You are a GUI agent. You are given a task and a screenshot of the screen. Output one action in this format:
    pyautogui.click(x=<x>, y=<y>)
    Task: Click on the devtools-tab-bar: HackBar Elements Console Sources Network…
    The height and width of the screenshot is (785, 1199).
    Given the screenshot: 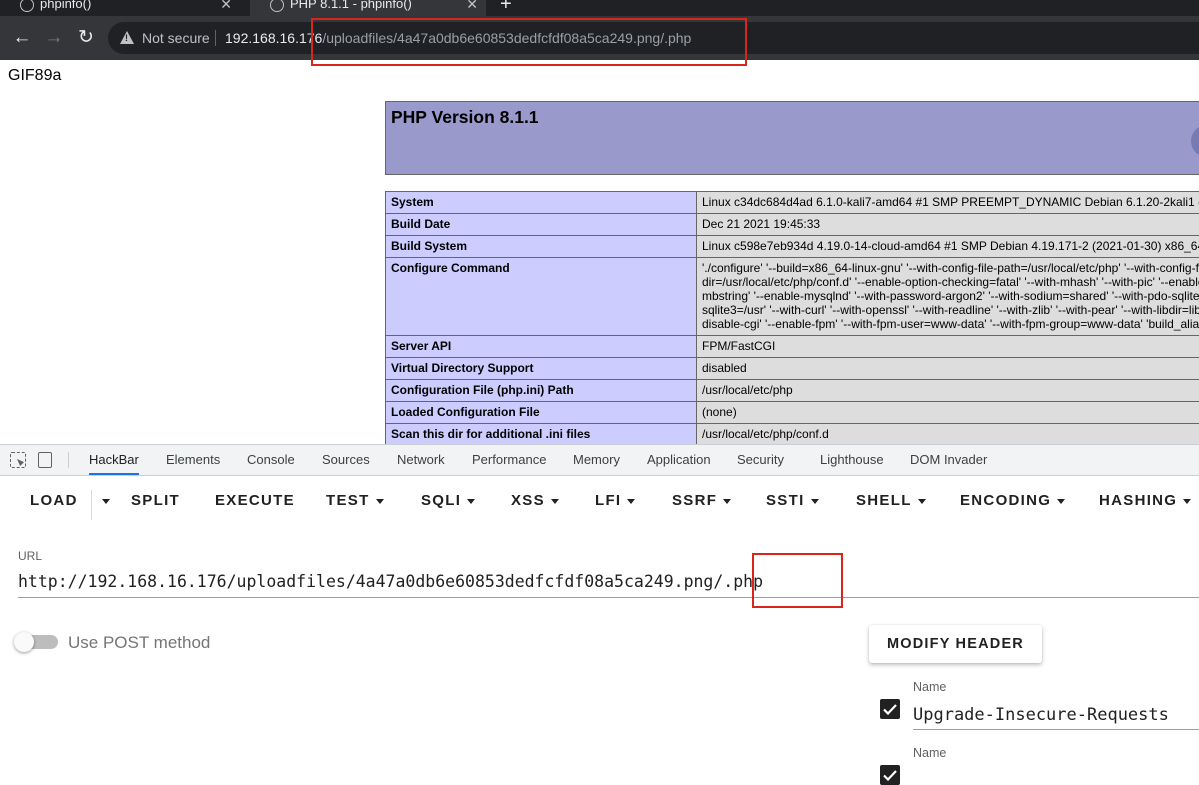 What is the action you would take?
    pyautogui.click(x=599, y=460)
    